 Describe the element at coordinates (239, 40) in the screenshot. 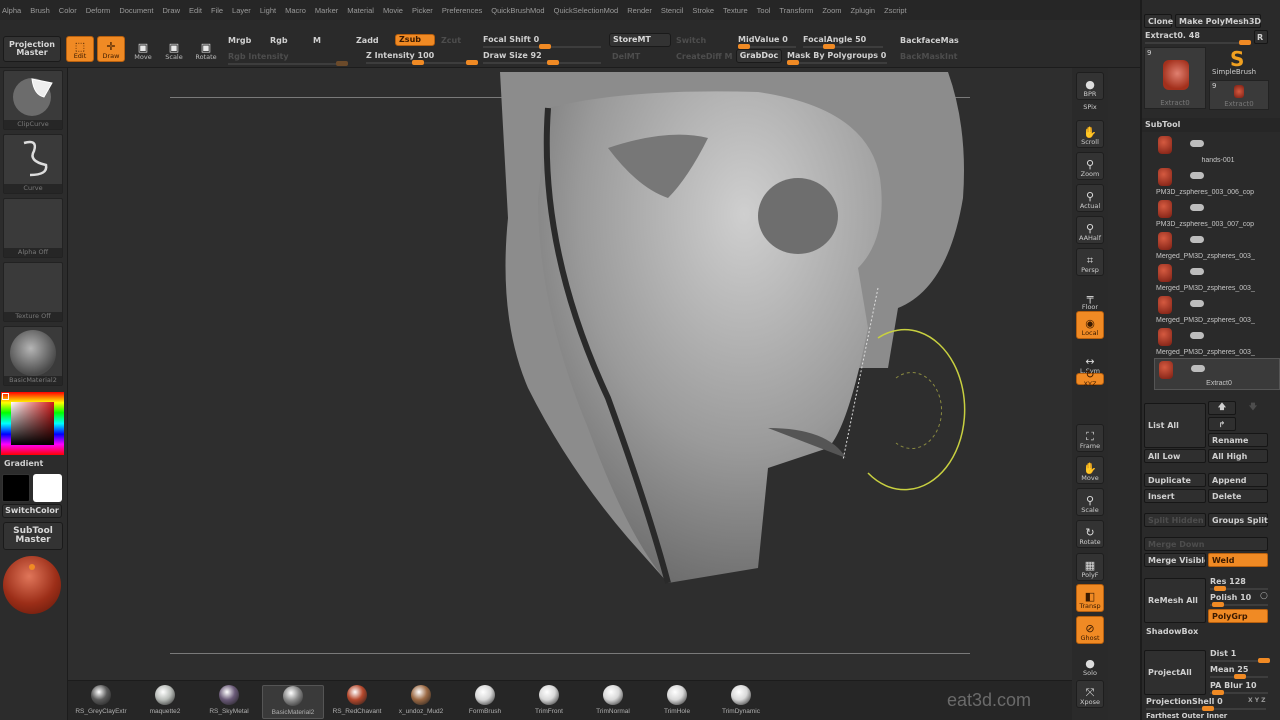

I see `mrgb-button: Mrgb` at that location.